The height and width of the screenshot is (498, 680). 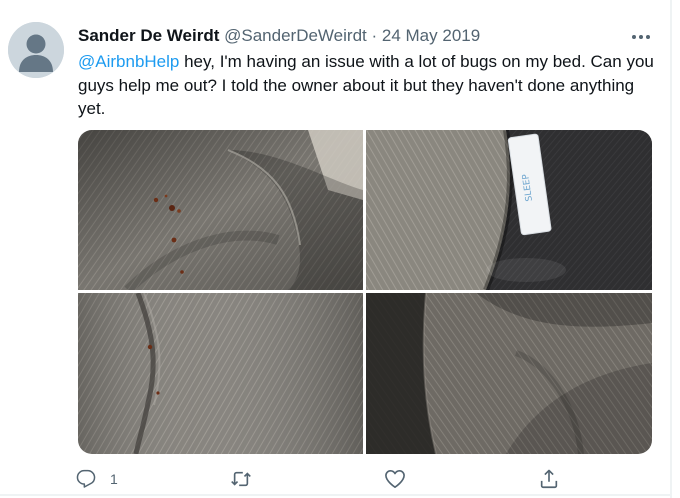 I want to click on retweet-icon, so click(x=241, y=479).